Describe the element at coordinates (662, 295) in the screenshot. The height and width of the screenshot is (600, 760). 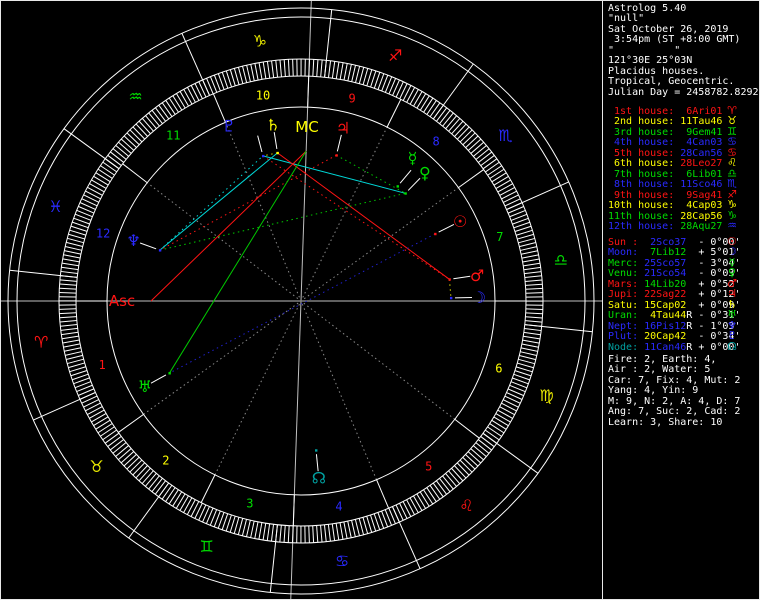
I see `planet-position-value: 22Sag22` at that location.